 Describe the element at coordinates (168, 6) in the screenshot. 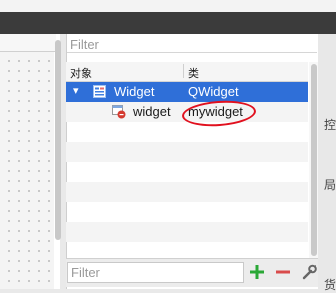

I see `top-window-strip` at that location.